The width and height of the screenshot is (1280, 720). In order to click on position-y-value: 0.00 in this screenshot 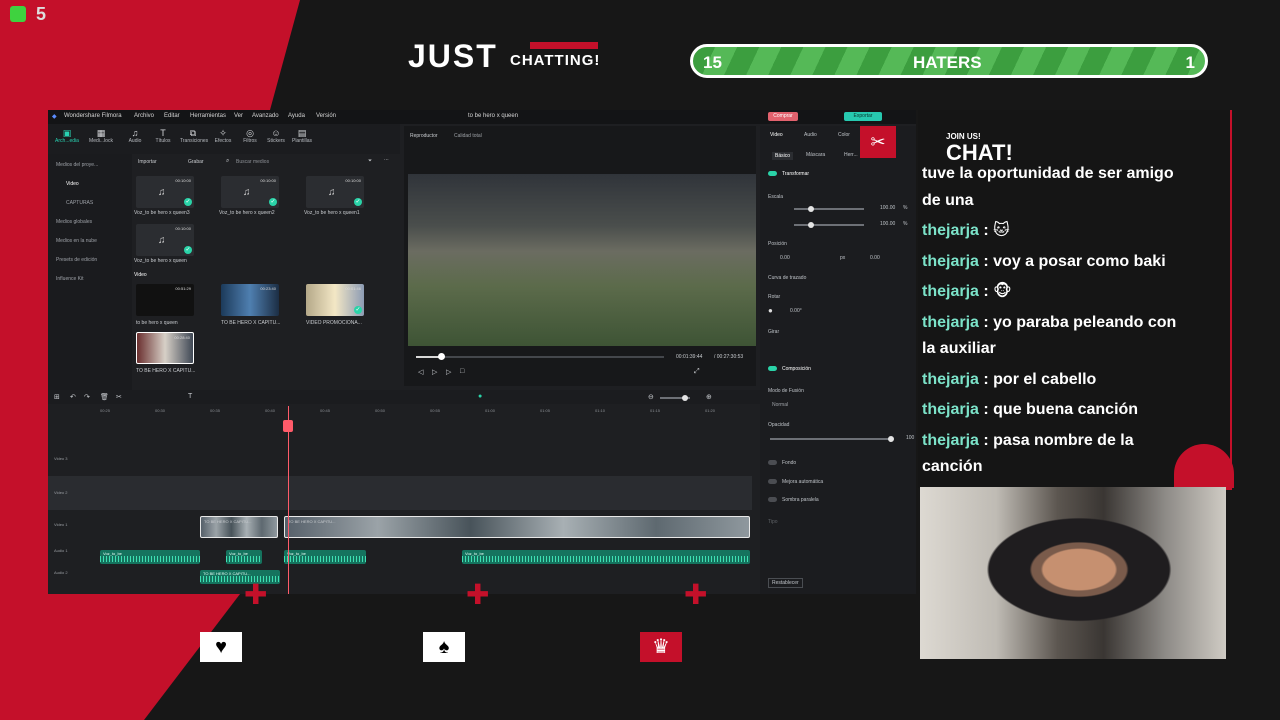, I will do `click(875, 258)`.